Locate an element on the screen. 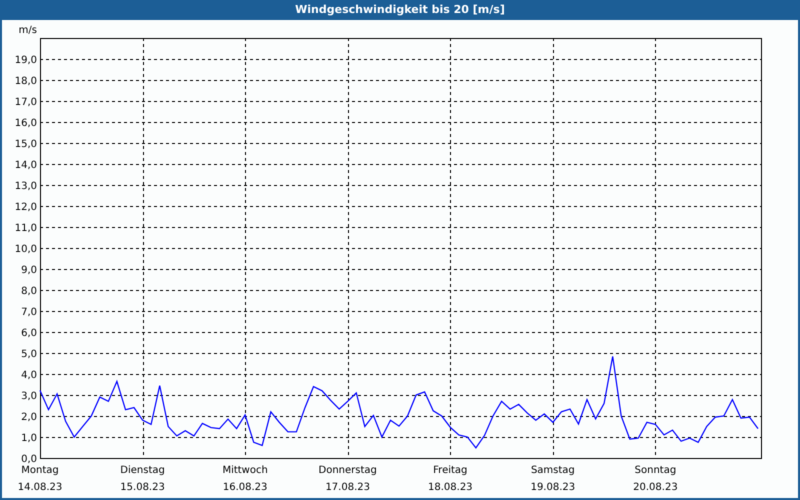  y-tick-label: 1,0 is located at coordinates (29, 438).